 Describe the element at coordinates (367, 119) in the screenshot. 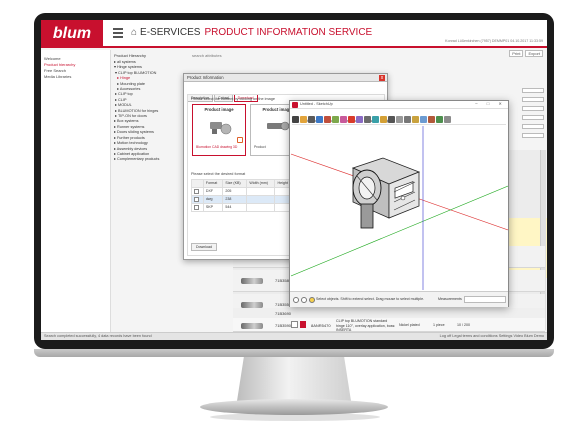

I see `offset-tool-icon` at that location.